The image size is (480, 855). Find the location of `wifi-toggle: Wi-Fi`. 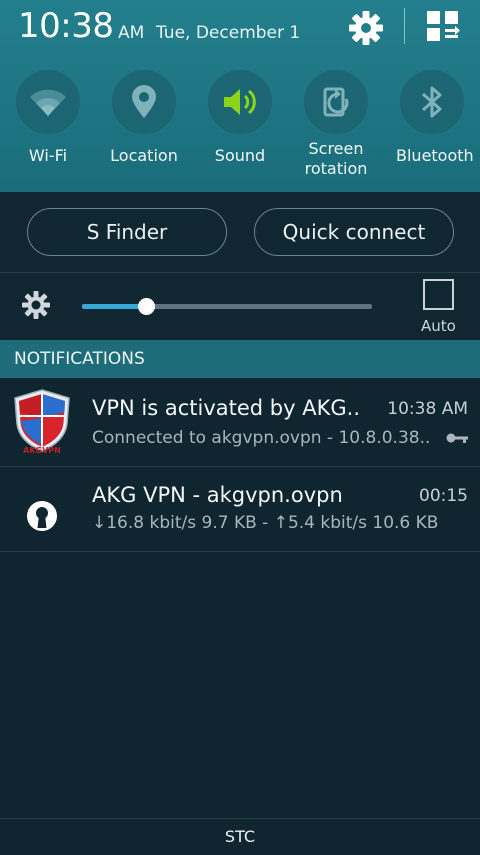

wifi-toggle: Wi-Fi is located at coordinates (48, 125).